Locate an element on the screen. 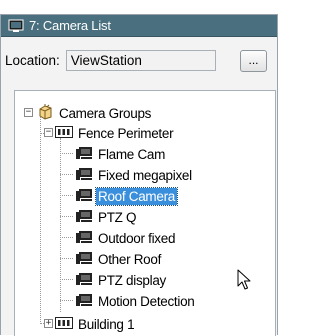  location-label: Location: is located at coordinates (32, 60).